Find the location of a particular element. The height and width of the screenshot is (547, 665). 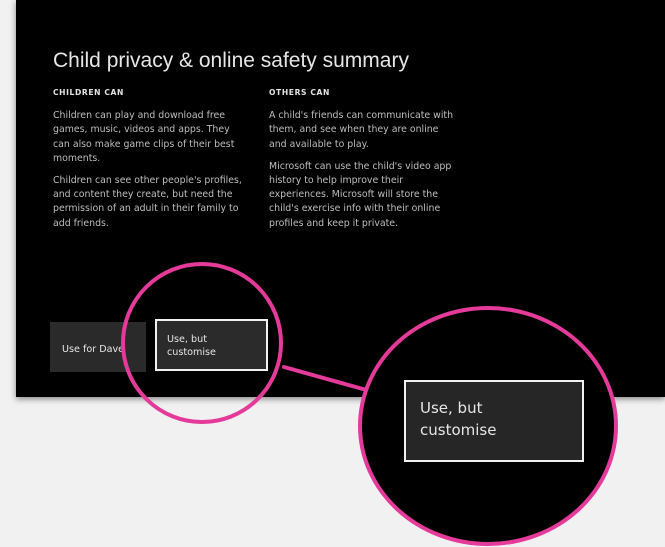

zoomed-use-but-customise-button: Use, but customise is located at coordinates (494, 421).